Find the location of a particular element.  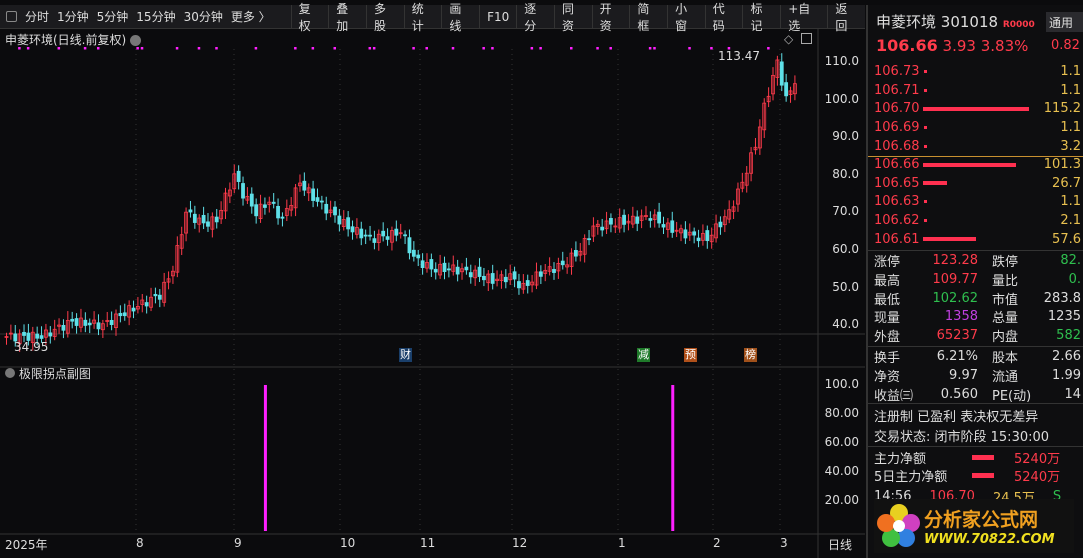

price-tick: 50.0 is located at coordinates (845, 286).